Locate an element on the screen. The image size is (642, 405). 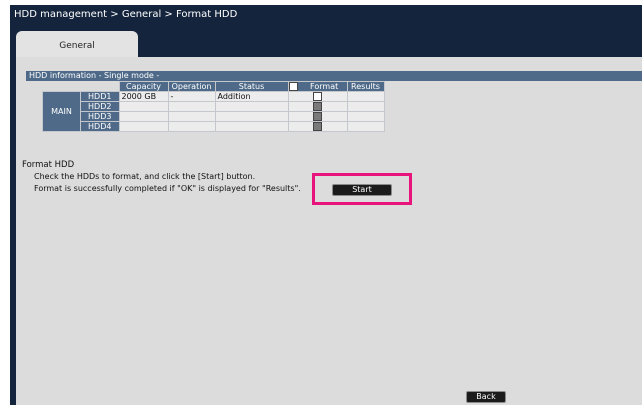
hdd3-format-checkbox is located at coordinates (317, 116).